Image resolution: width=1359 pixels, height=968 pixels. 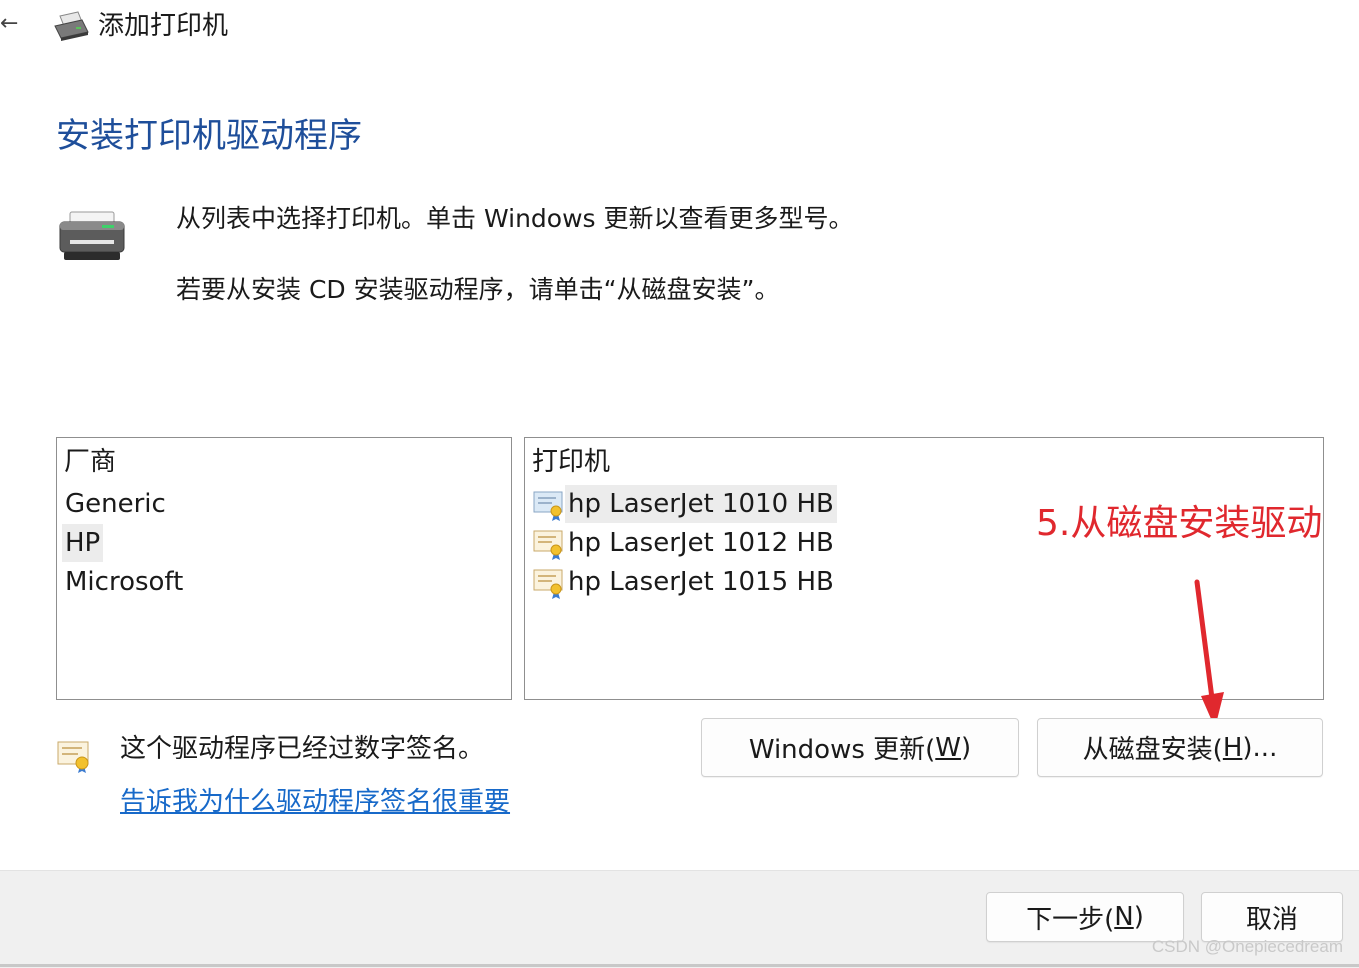 I want to click on printer-list-header: 打印机, so click(x=571, y=462).